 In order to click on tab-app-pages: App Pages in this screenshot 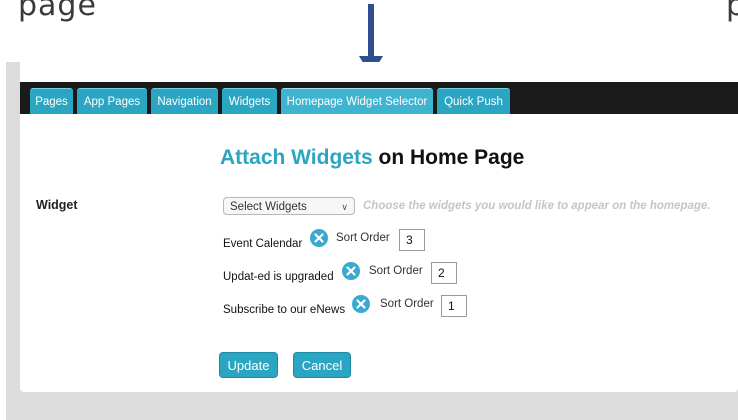, I will do `click(112, 101)`.